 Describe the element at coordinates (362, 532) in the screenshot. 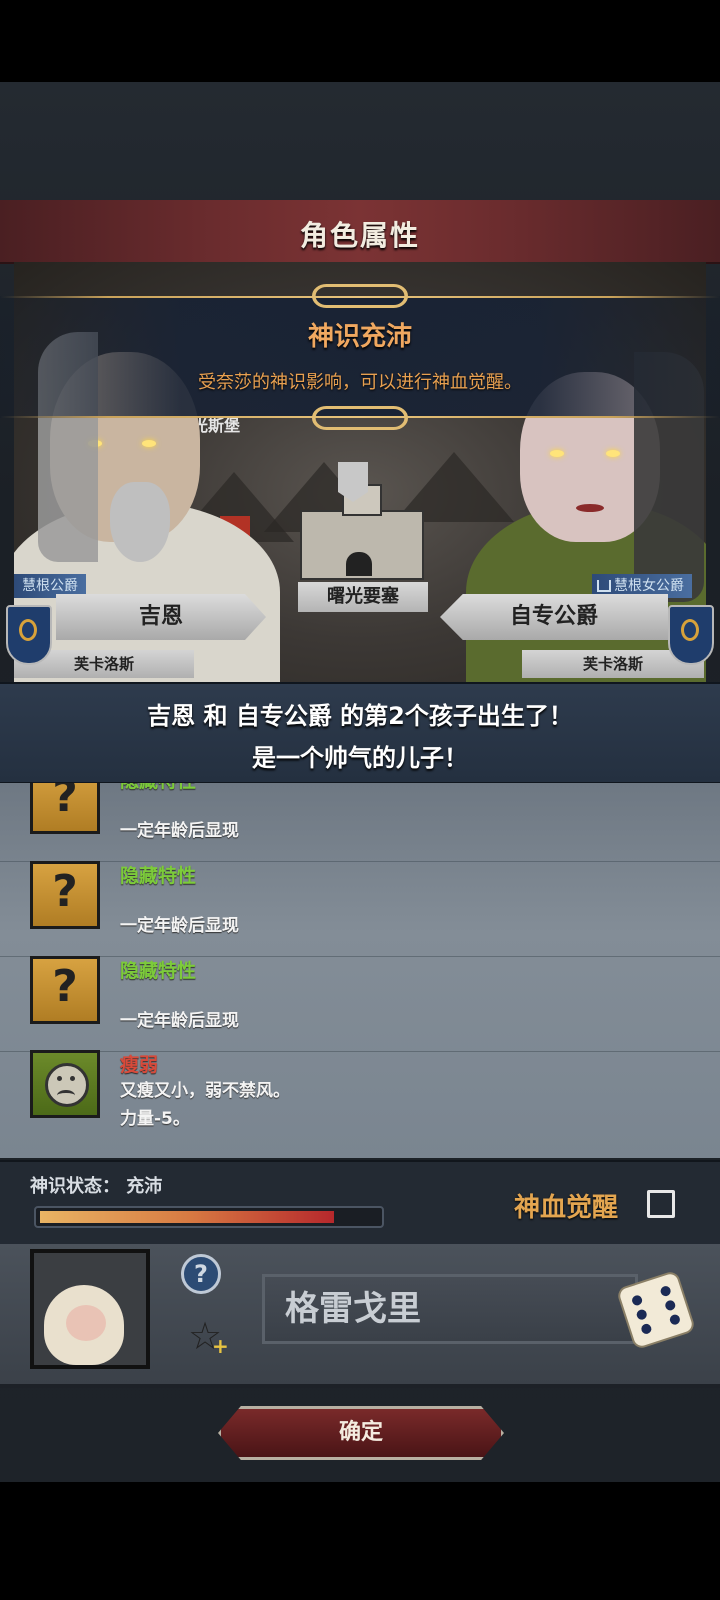

I see `fortress-icon` at that location.